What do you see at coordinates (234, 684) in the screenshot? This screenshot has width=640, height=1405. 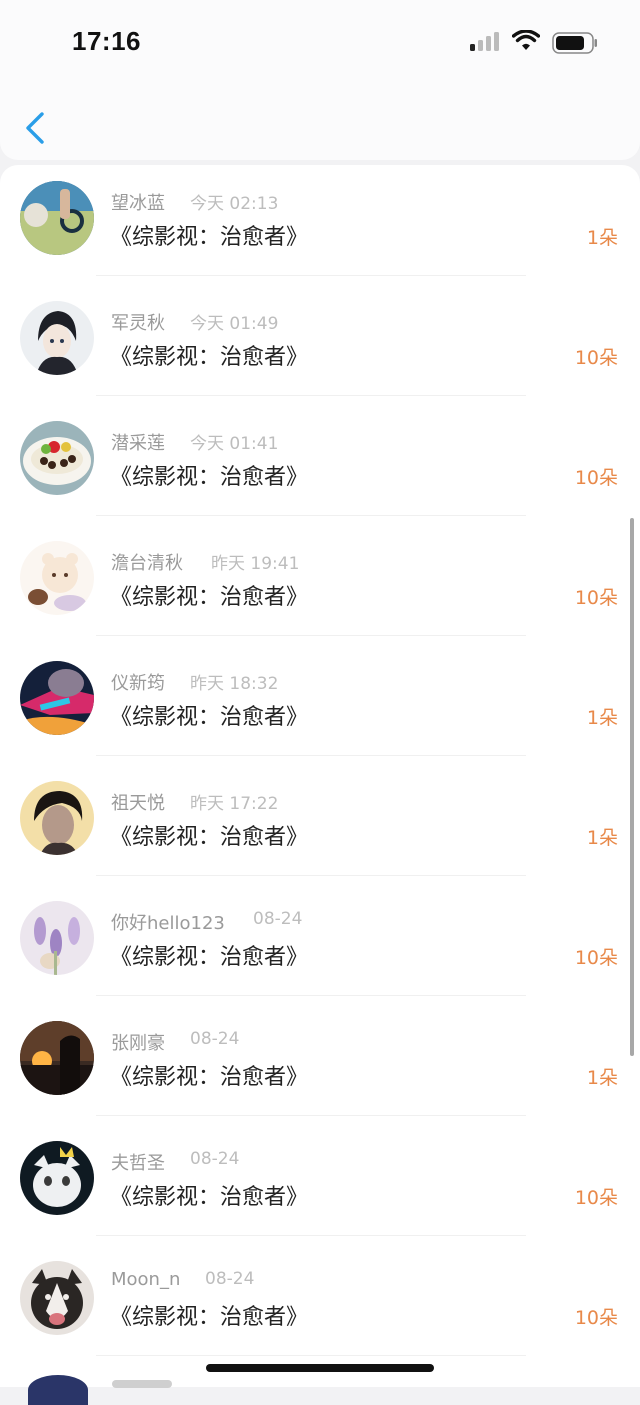 I see `message-time: 昨天 18:32` at bounding box center [234, 684].